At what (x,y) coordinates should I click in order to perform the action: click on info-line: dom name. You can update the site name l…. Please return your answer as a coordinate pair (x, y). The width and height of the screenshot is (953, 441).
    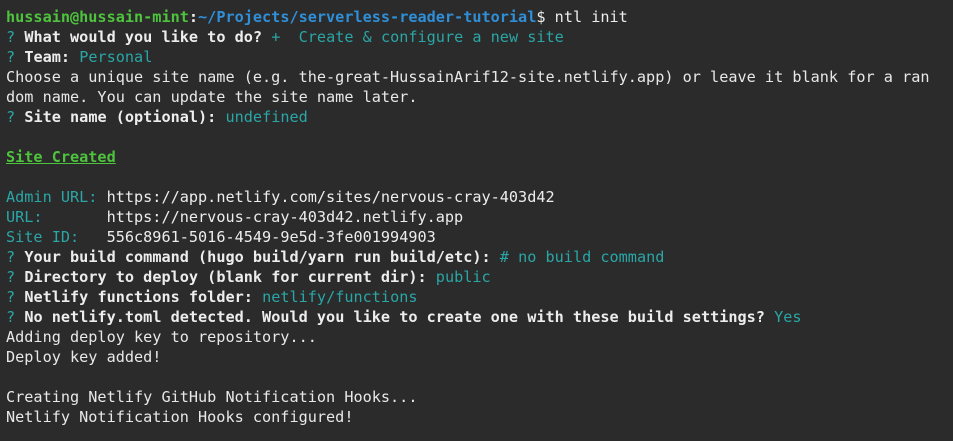
    Looking at the image, I should click on (212, 97).